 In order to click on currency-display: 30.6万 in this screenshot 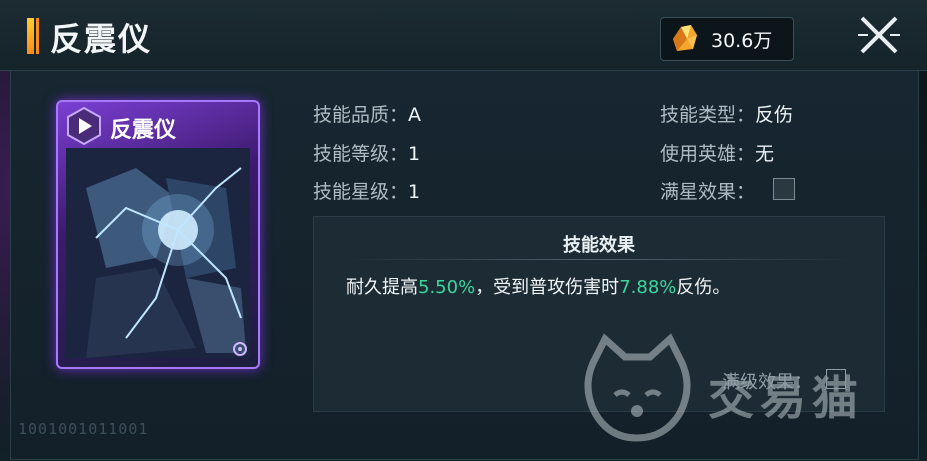, I will do `click(727, 39)`.